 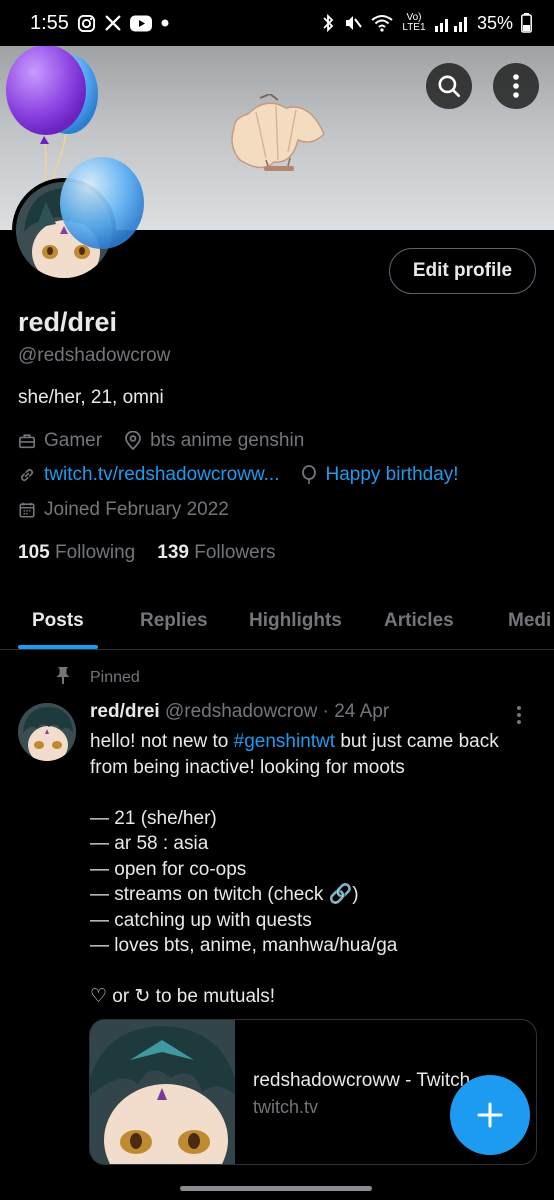 What do you see at coordinates (27, 441) in the screenshot?
I see `briefcase-icon` at bounding box center [27, 441].